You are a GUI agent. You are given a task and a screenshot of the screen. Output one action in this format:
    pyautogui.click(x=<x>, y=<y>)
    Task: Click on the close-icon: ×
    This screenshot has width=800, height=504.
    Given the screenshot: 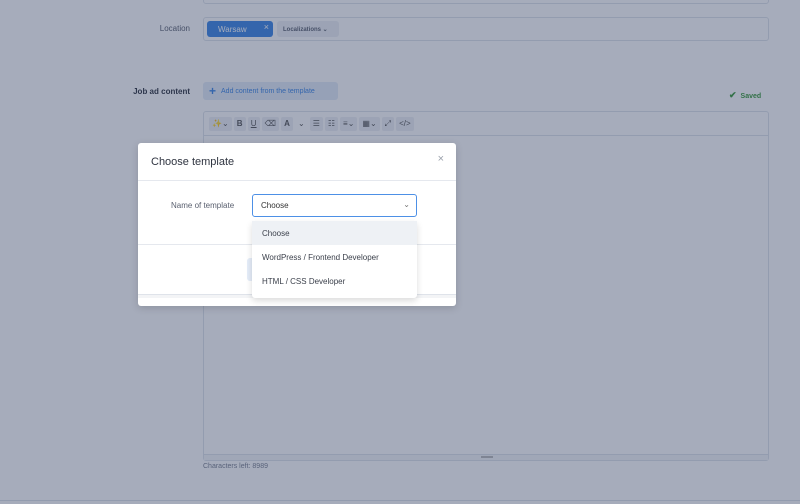 What is the action you would take?
    pyautogui.click(x=441, y=159)
    